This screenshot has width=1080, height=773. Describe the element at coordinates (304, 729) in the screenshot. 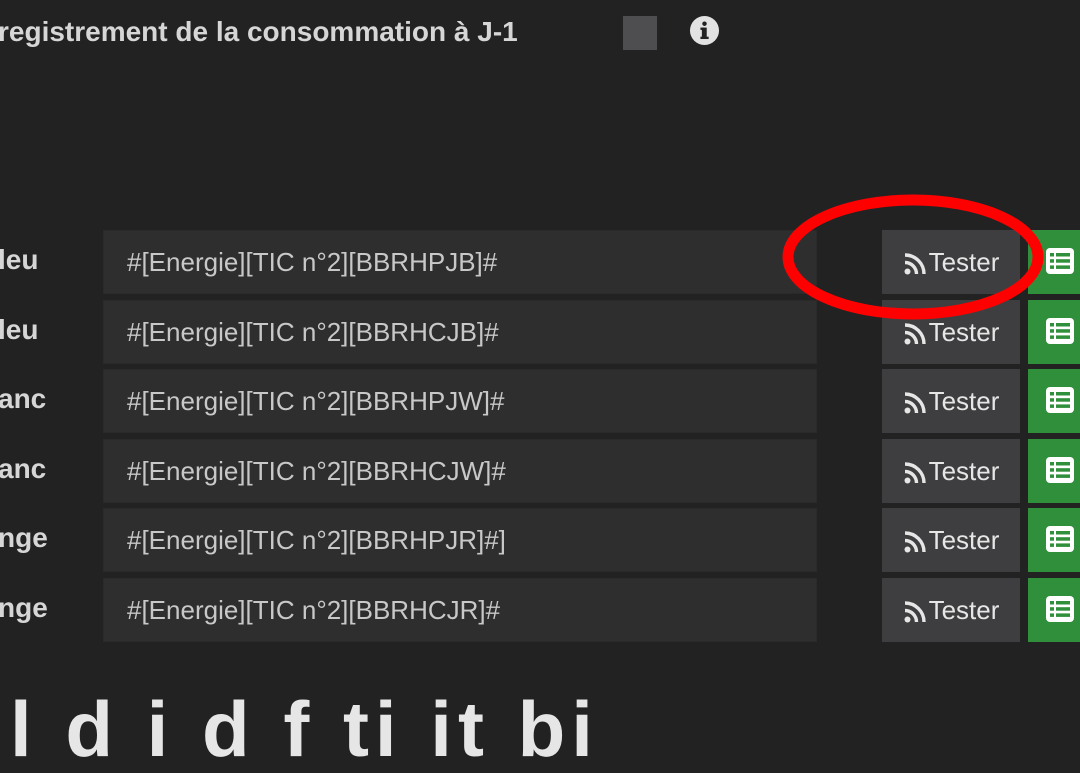

I see `section-heading-partial: l d i d f ti it bi` at that location.